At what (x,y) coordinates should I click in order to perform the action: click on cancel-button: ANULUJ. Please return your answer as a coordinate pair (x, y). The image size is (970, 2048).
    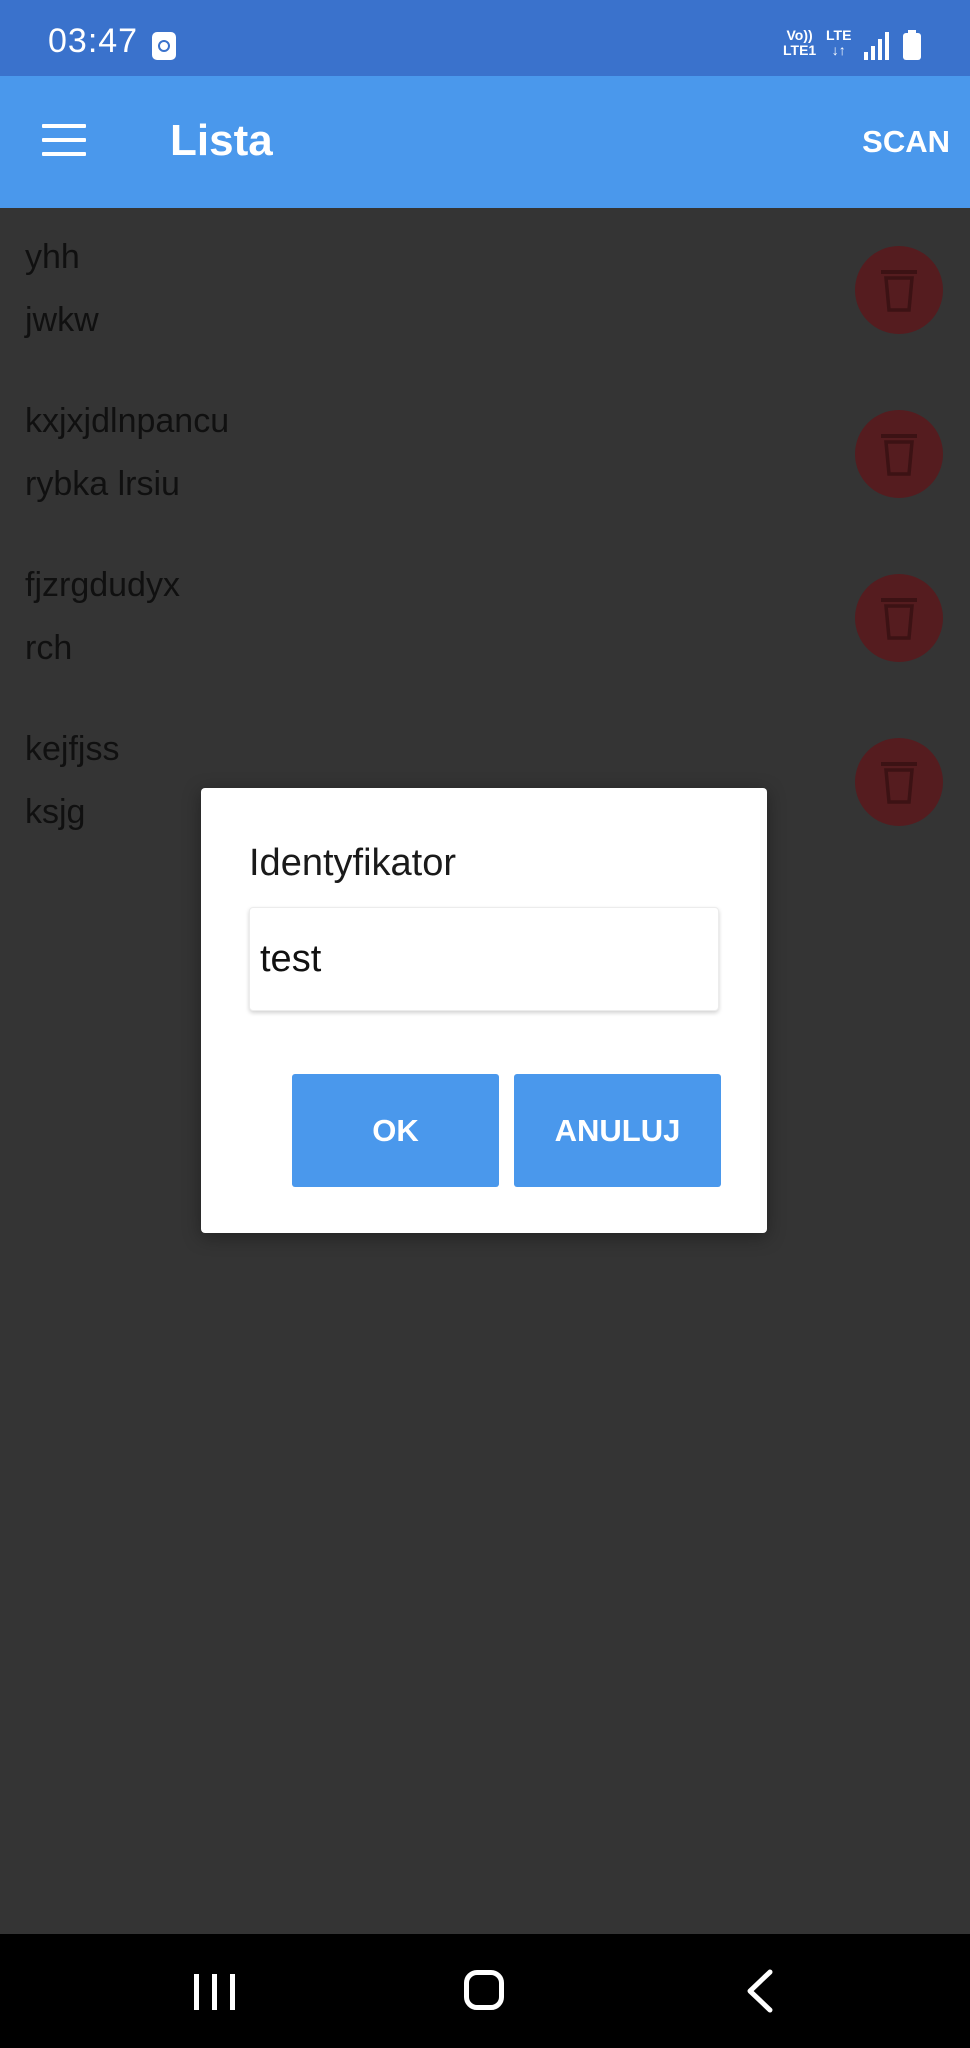
    Looking at the image, I should click on (617, 1130).